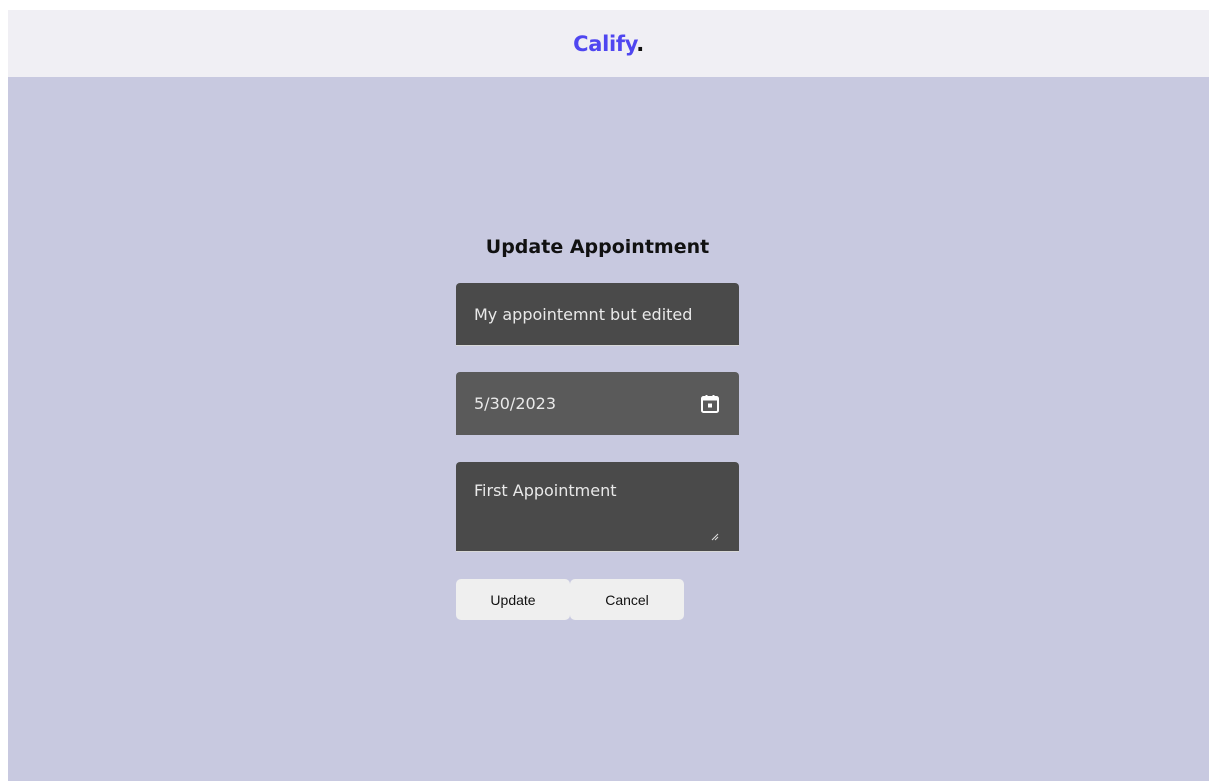  Describe the element at coordinates (597, 247) in the screenshot. I see `form-title: Update Appointment` at that location.